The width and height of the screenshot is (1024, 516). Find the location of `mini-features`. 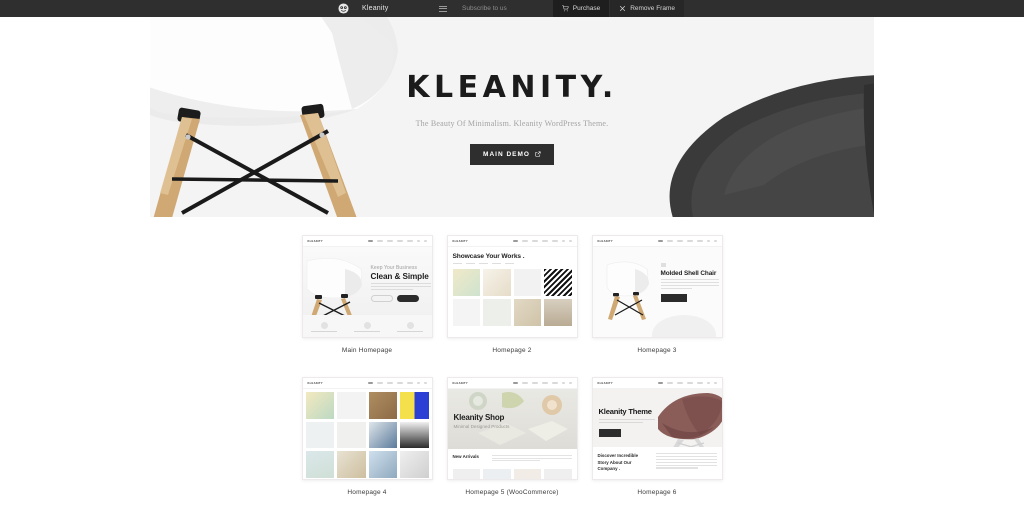

mini-features is located at coordinates (367, 326).